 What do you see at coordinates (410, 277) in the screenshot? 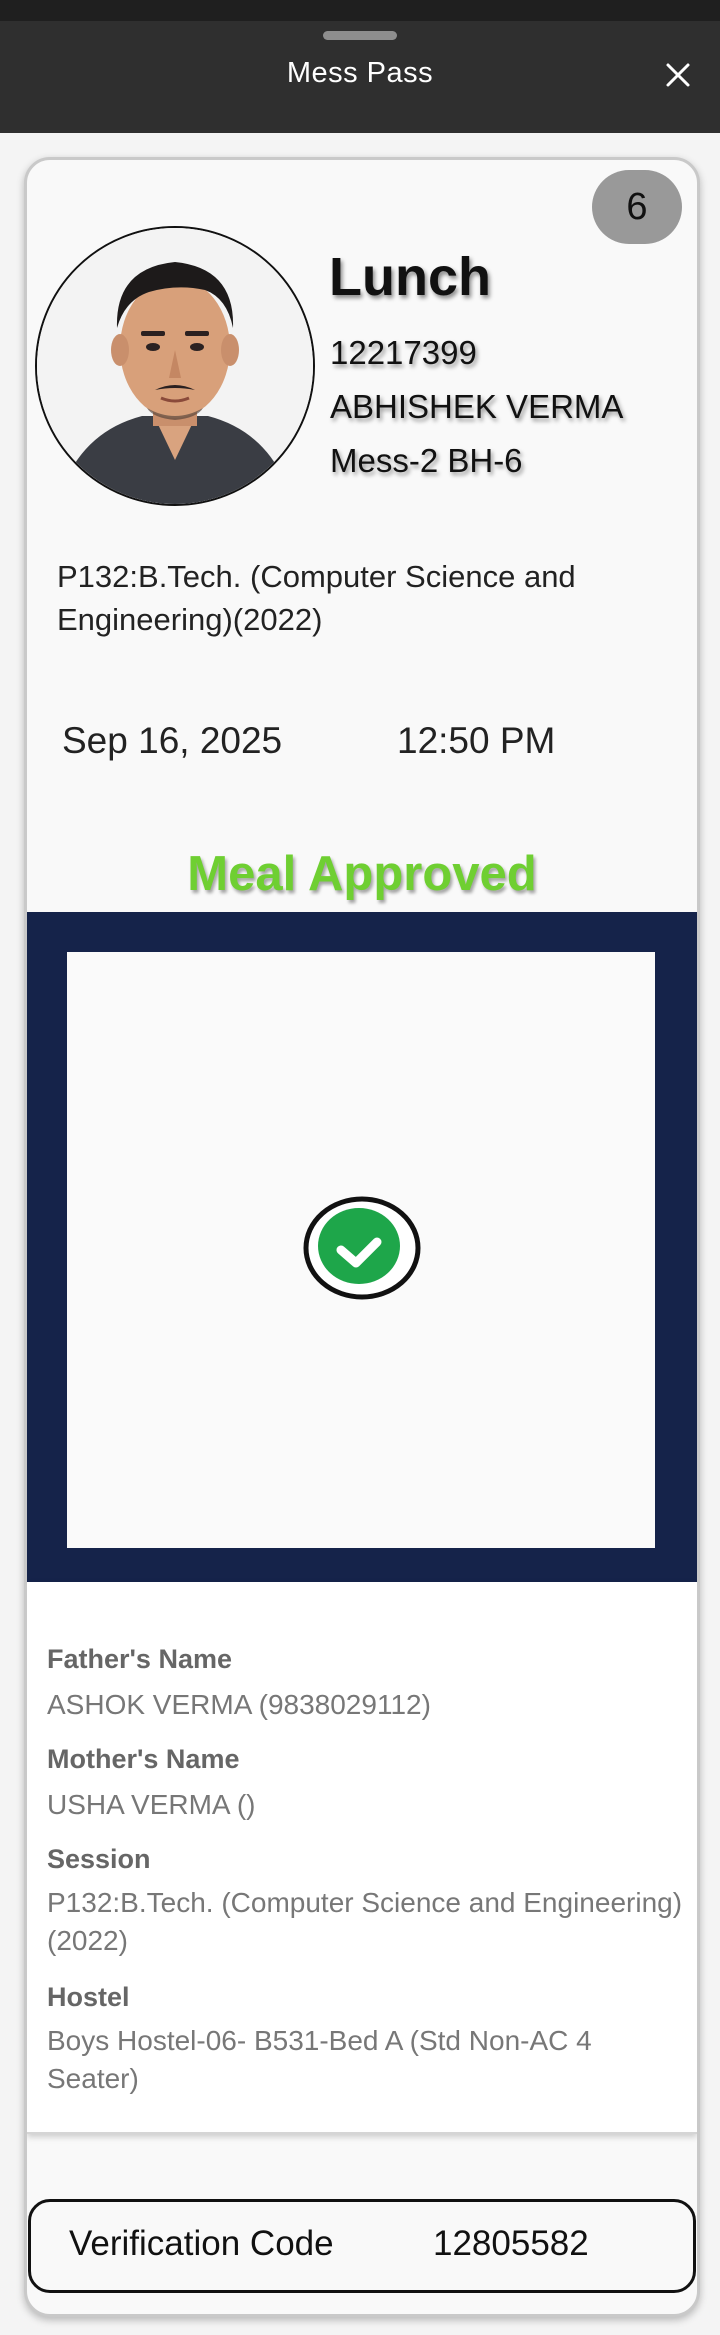
I see `meal-type: Lunch` at bounding box center [410, 277].